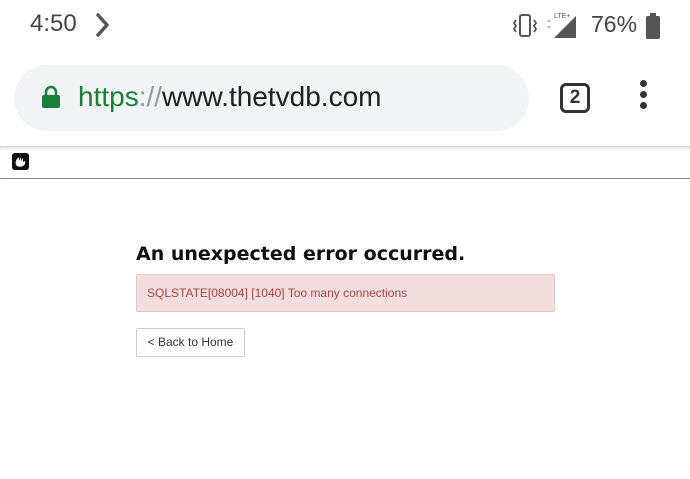  What do you see at coordinates (102, 25) in the screenshot?
I see `chevron-right-icon` at bounding box center [102, 25].